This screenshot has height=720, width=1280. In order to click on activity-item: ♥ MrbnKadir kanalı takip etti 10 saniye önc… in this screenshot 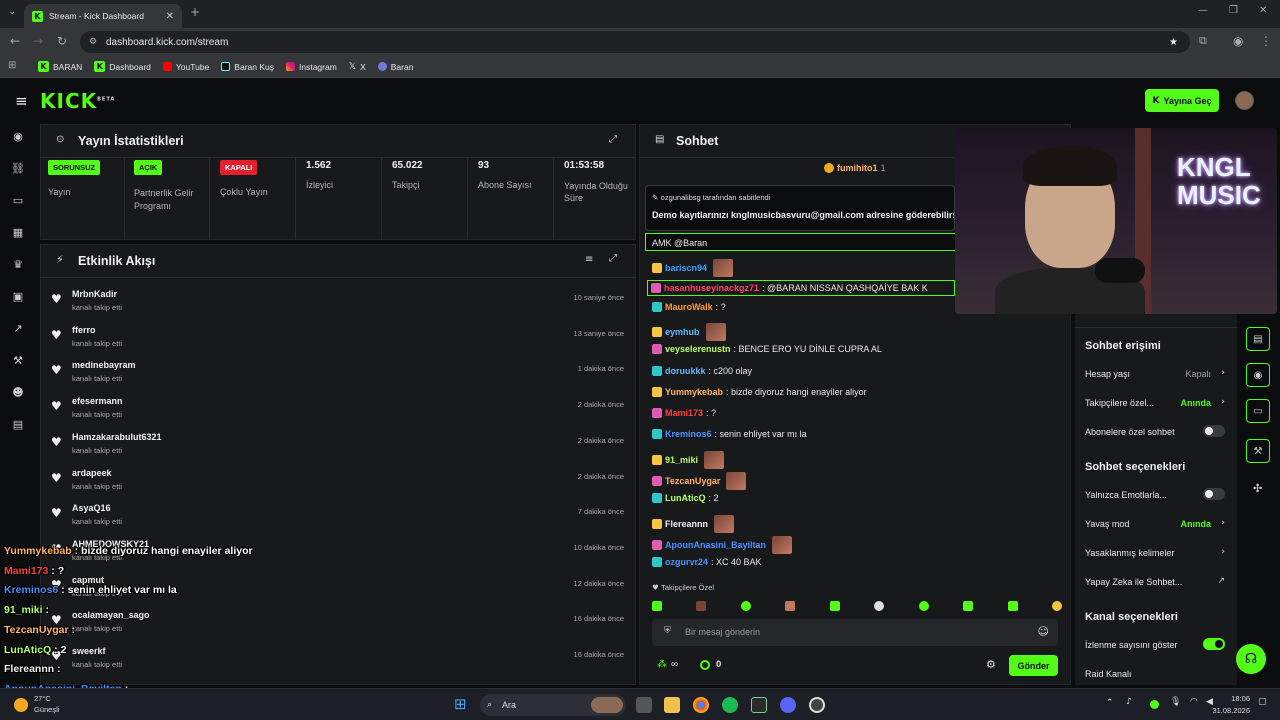, I will do `click(340, 305)`.